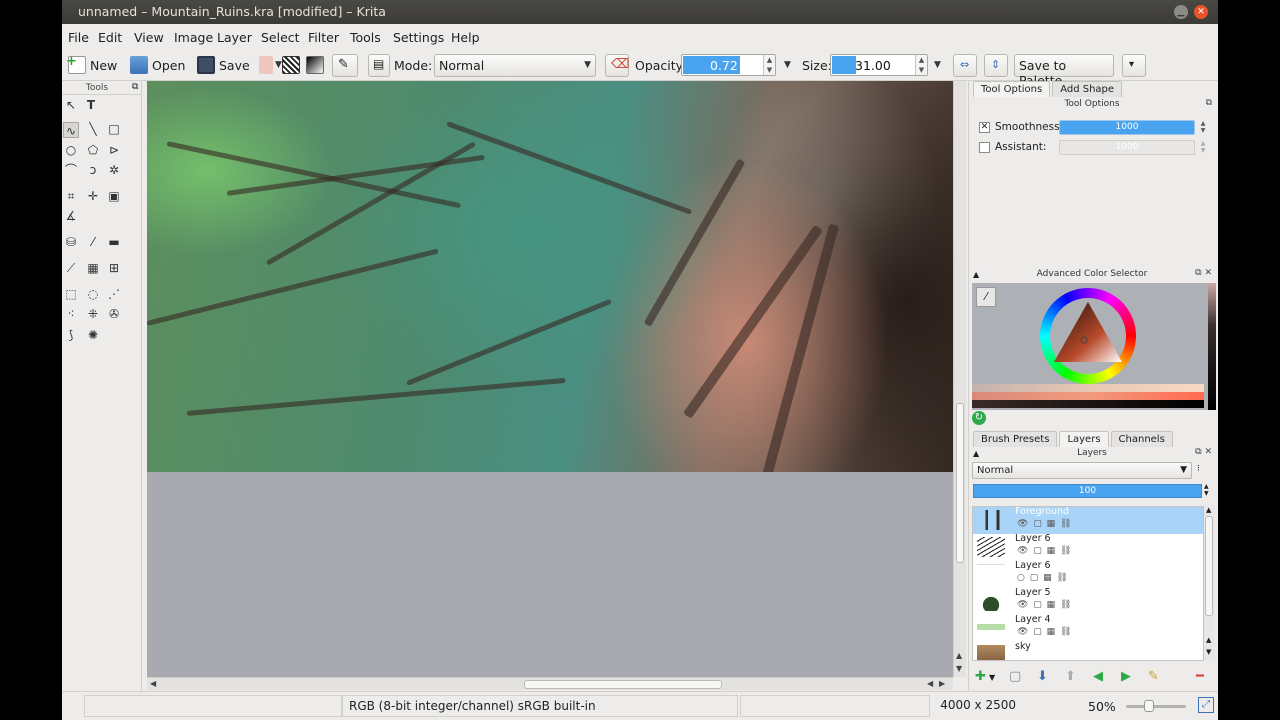 Image resolution: width=1280 pixels, height=720 pixels. Describe the element at coordinates (1181, 12) in the screenshot. I see `minimize-button: ▁` at that location.